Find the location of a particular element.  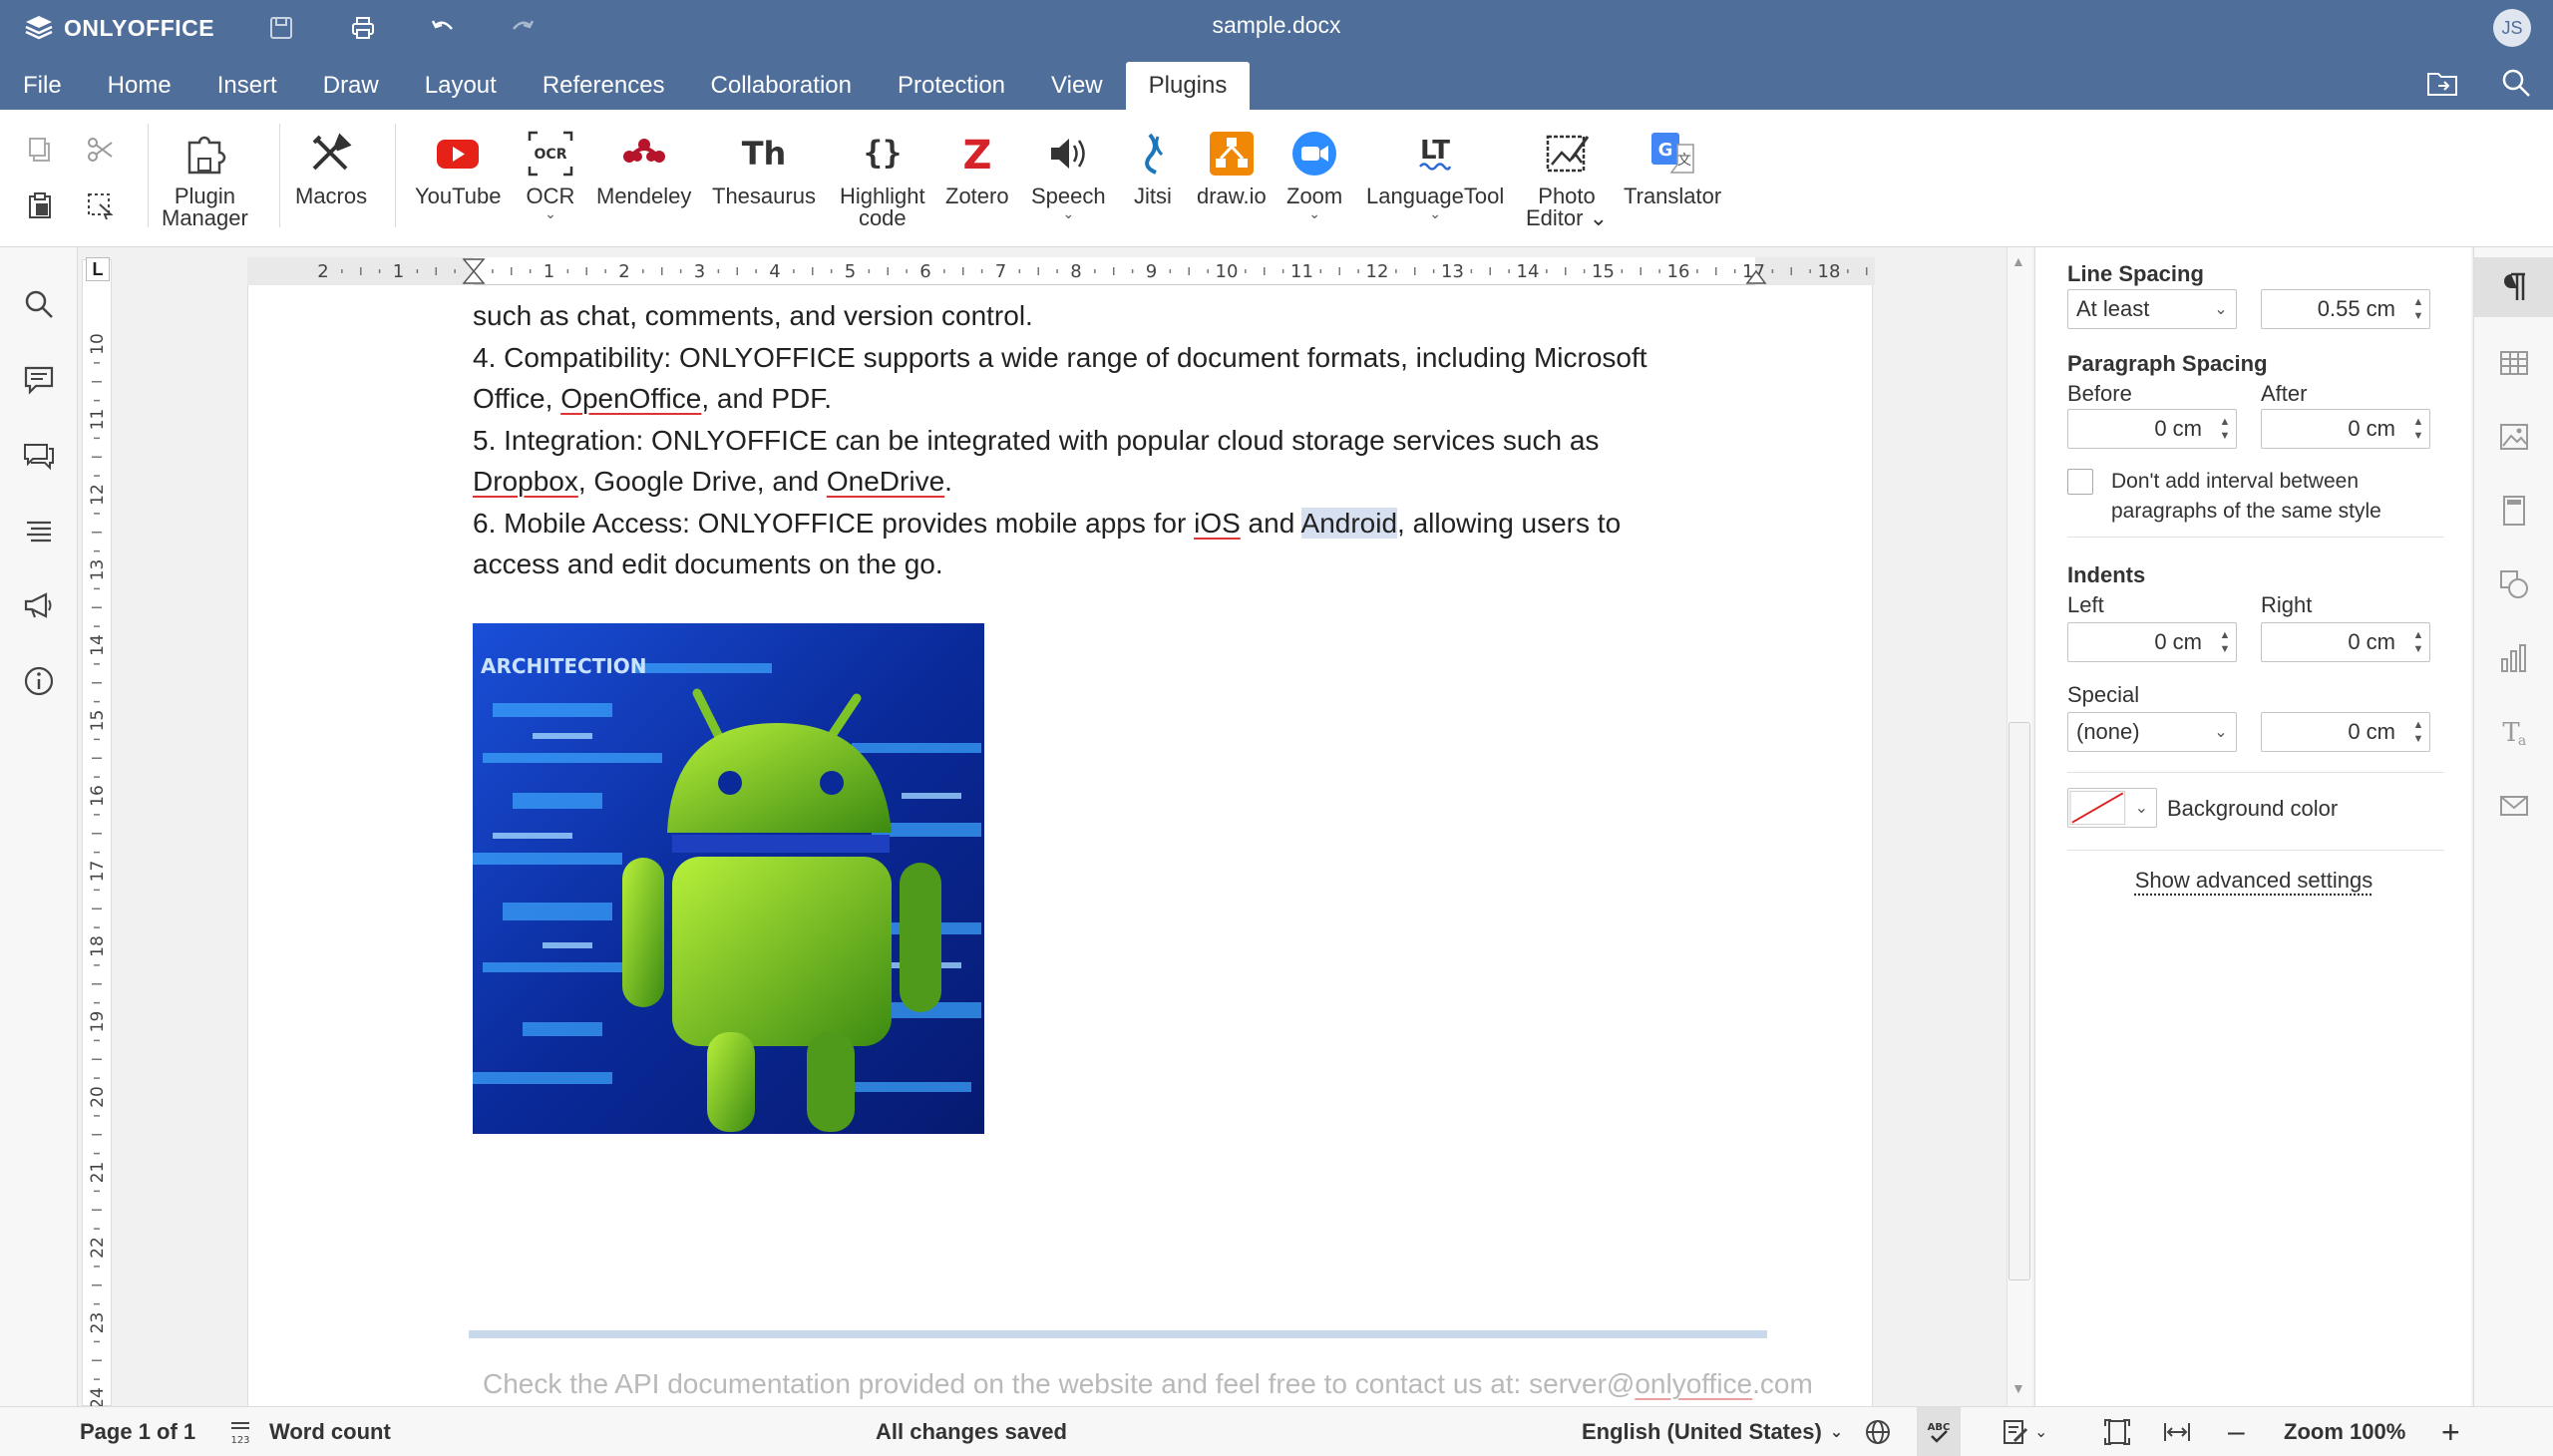

open-file-location-icon is located at coordinates (2442, 83).